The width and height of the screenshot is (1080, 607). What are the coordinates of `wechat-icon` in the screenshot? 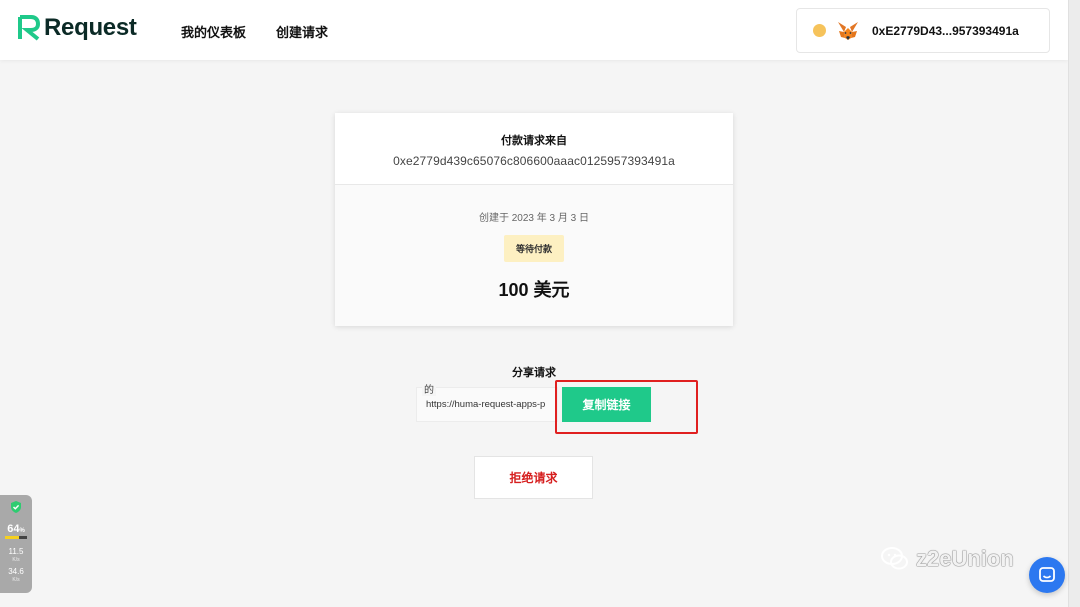 It's located at (894, 558).